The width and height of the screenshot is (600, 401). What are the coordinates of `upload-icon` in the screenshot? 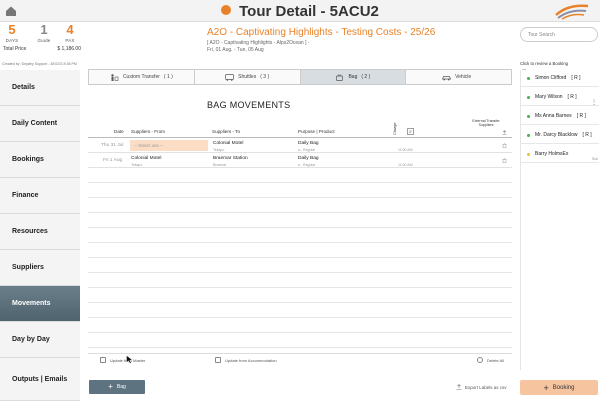 It's located at (504, 132).